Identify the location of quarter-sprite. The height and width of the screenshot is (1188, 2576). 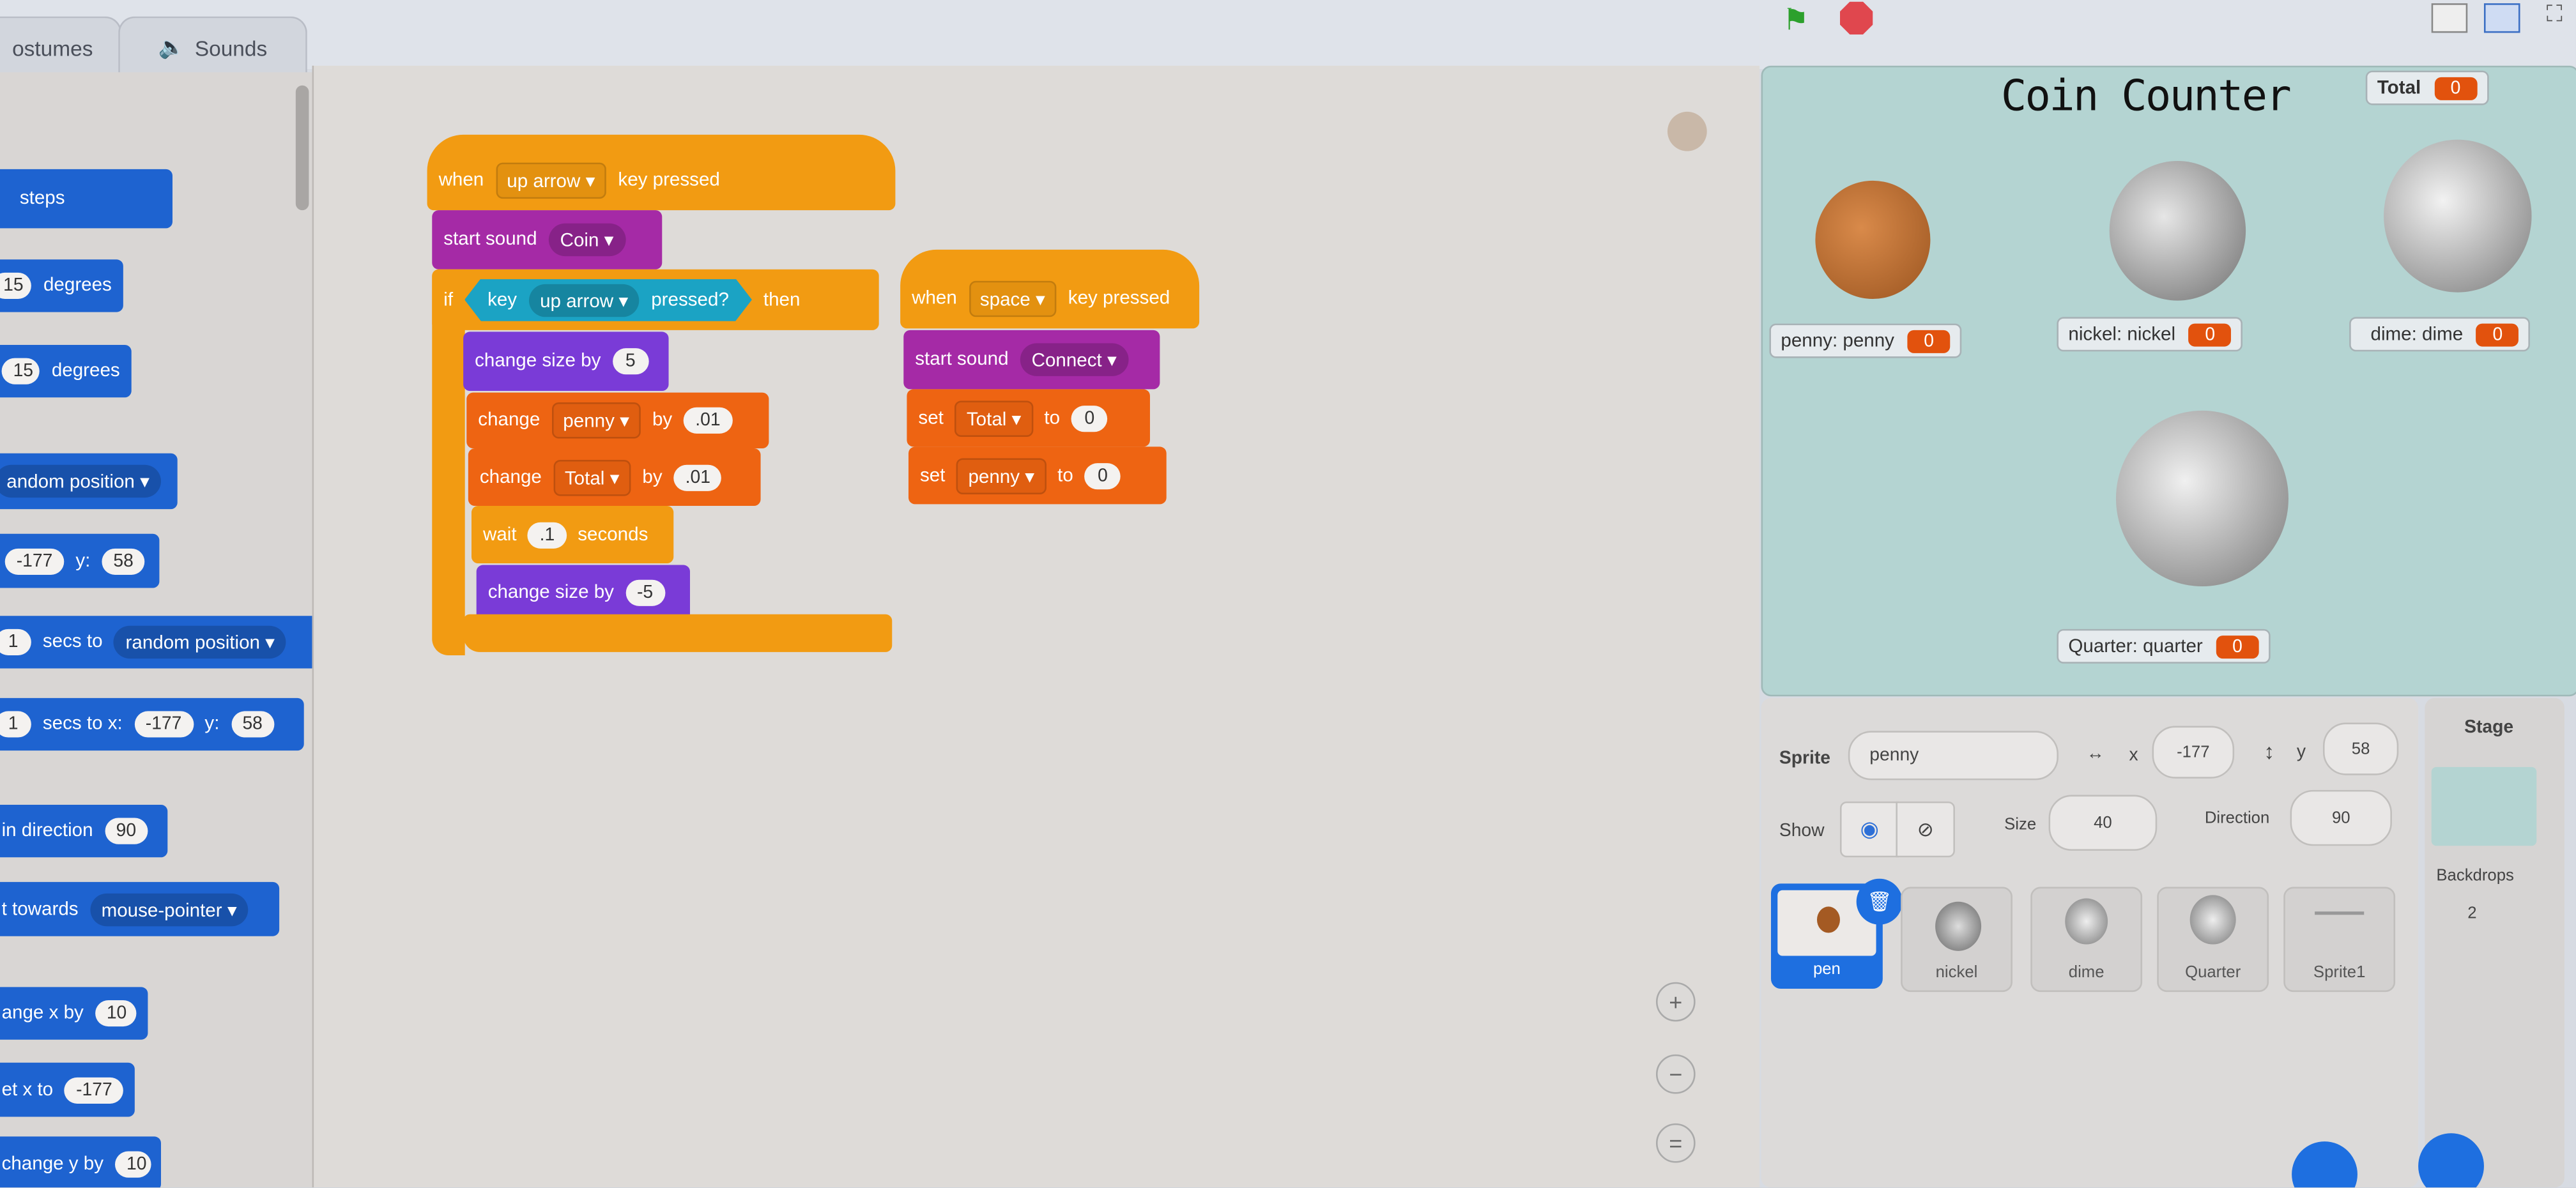
(2201, 498).